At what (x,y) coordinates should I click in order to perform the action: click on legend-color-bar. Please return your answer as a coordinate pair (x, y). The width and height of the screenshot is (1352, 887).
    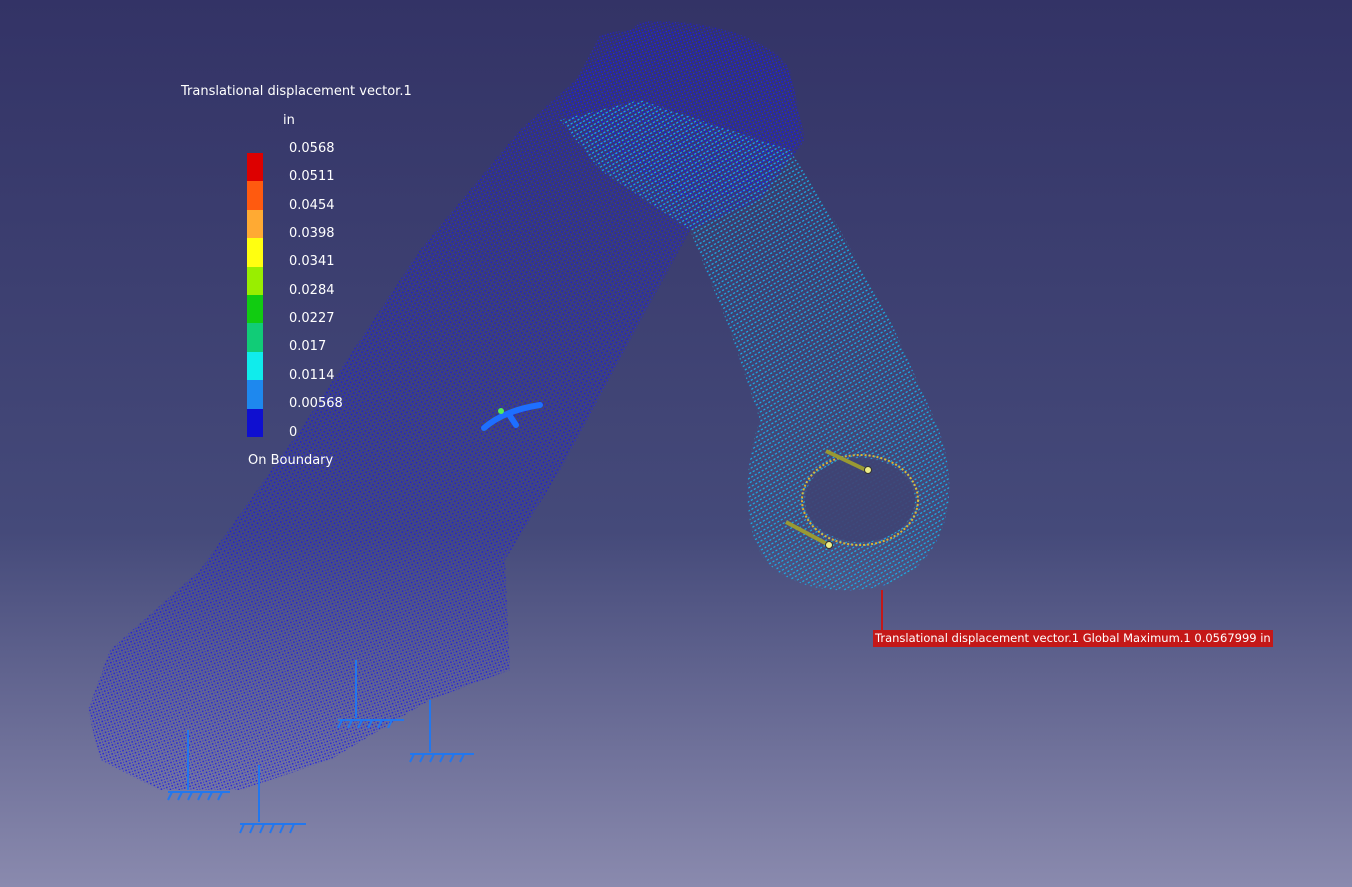
    Looking at the image, I should click on (255, 295).